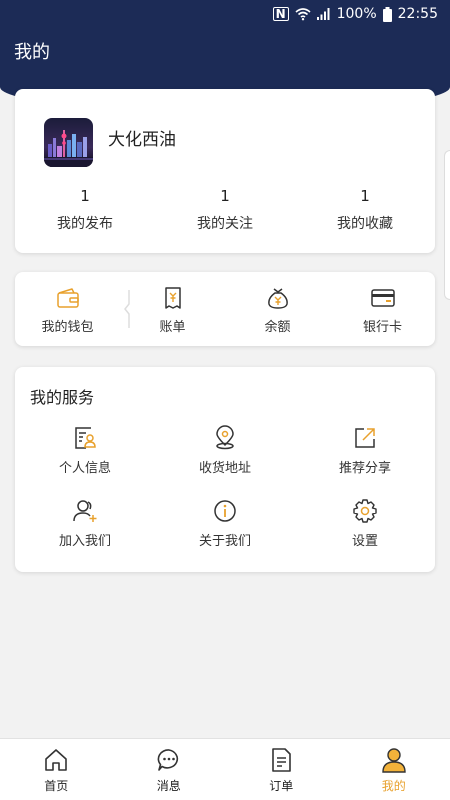 This screenshot has height=800, width=450. Describe the element at coordinates (172, 327) in the screenshot. I see `finance-label: 账单` at that location.